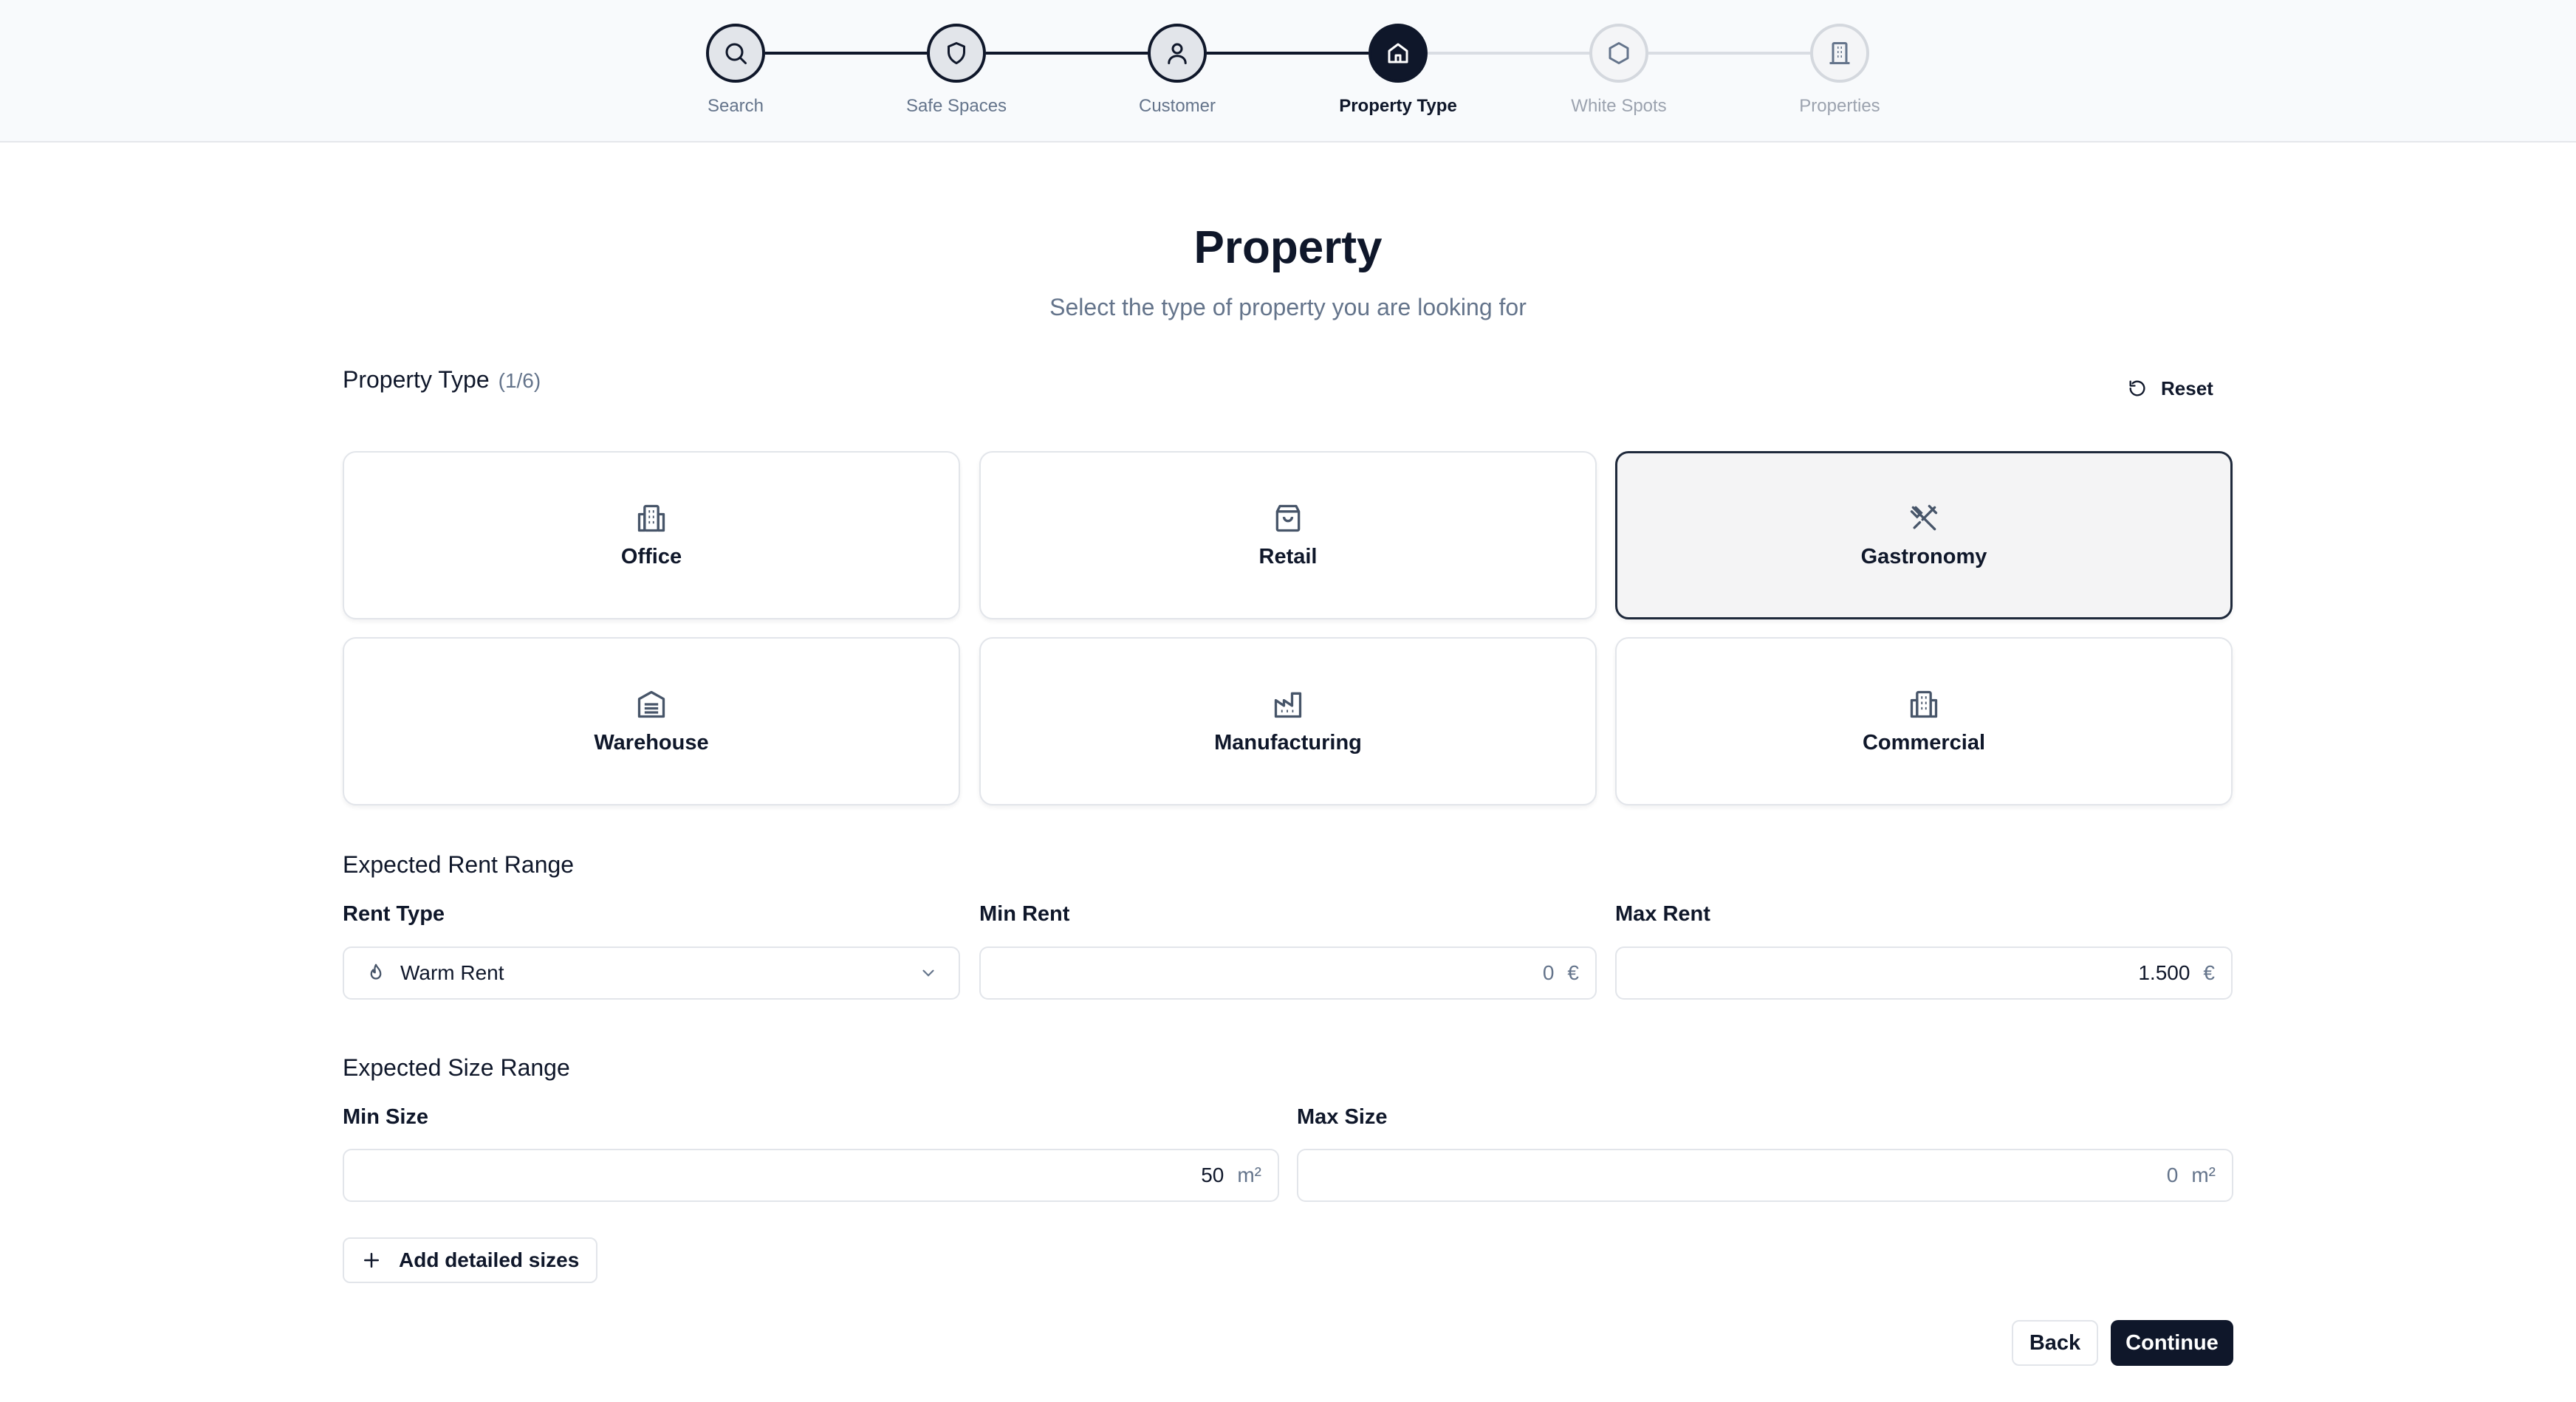 The height and width of the screenshot is (1402, 2576). Describe the element at coordinates (371, 1260) in the screenshot. I see `plus-icon` at that location.